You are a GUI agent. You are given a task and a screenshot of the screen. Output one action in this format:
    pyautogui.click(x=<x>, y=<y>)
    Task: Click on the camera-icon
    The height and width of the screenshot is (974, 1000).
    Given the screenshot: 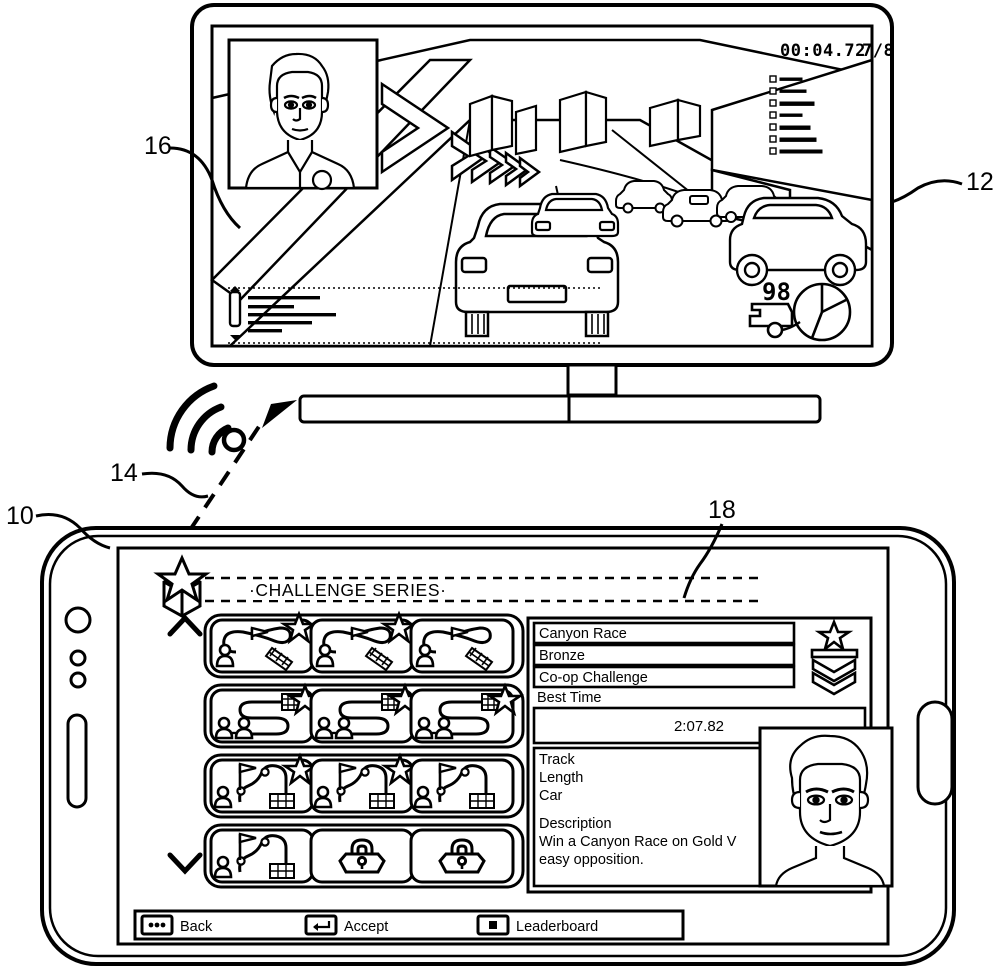 What is the action you would take?
    pyautogui.click(x=78, y=620)
    